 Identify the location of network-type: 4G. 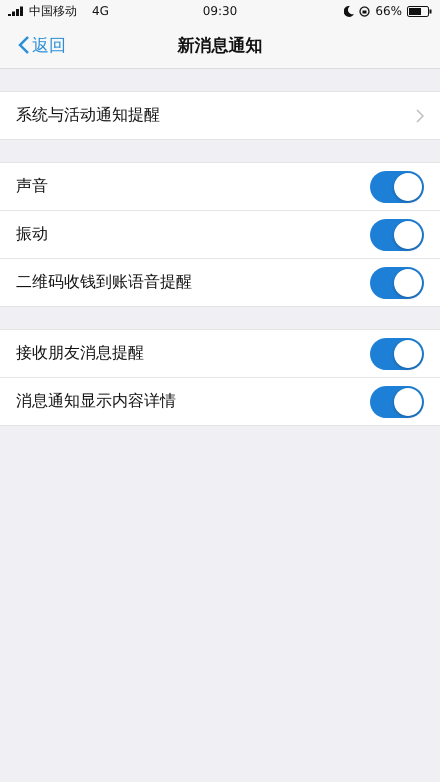
(100, 11).